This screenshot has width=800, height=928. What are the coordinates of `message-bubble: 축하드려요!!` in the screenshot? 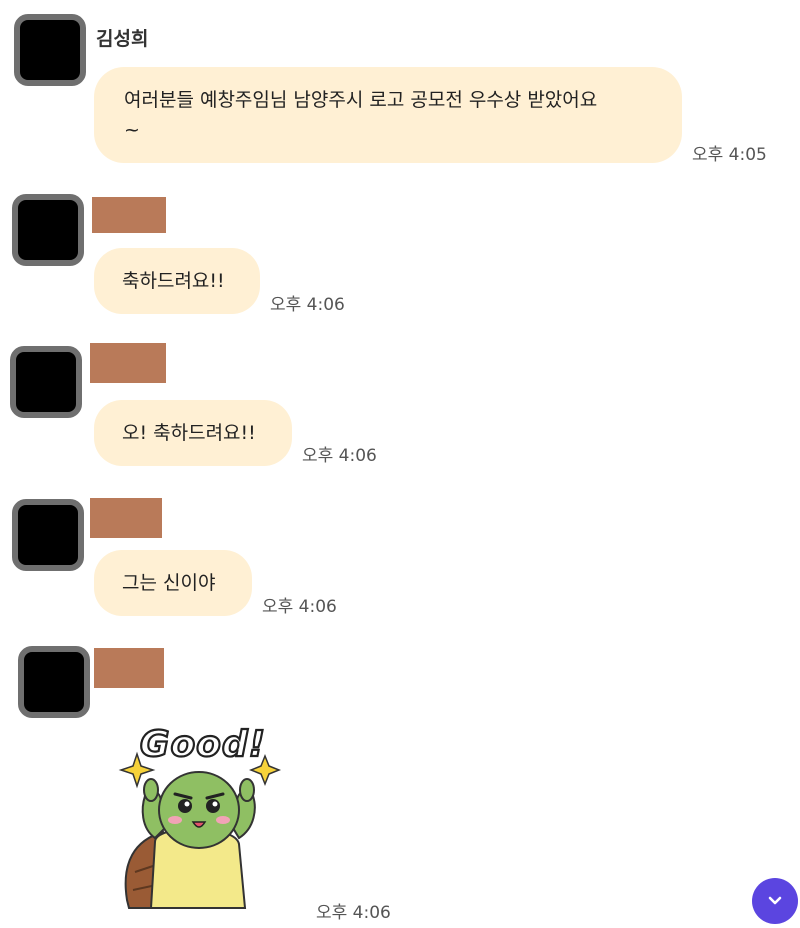 It's located at (177, 281).